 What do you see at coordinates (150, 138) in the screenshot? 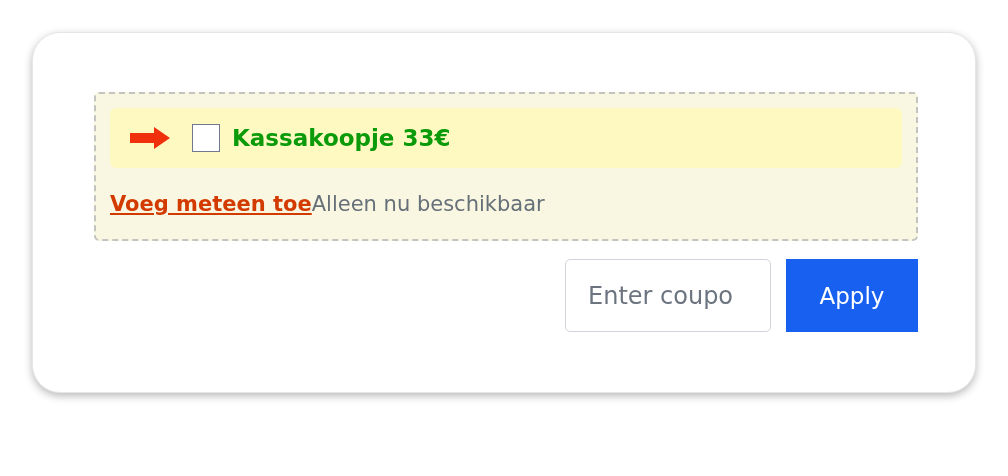
I see `arrow-icon` at bounding box center [150, 138].